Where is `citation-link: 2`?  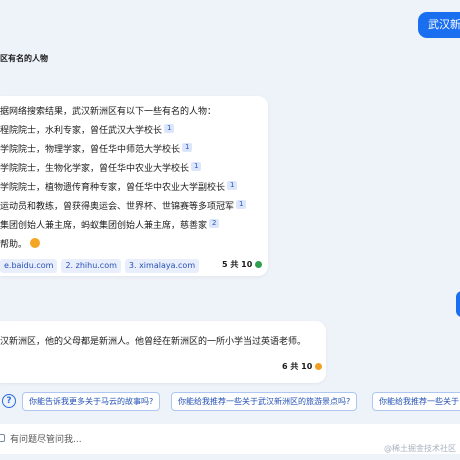 citation-link: 2 is located at coordinates (214, 223).